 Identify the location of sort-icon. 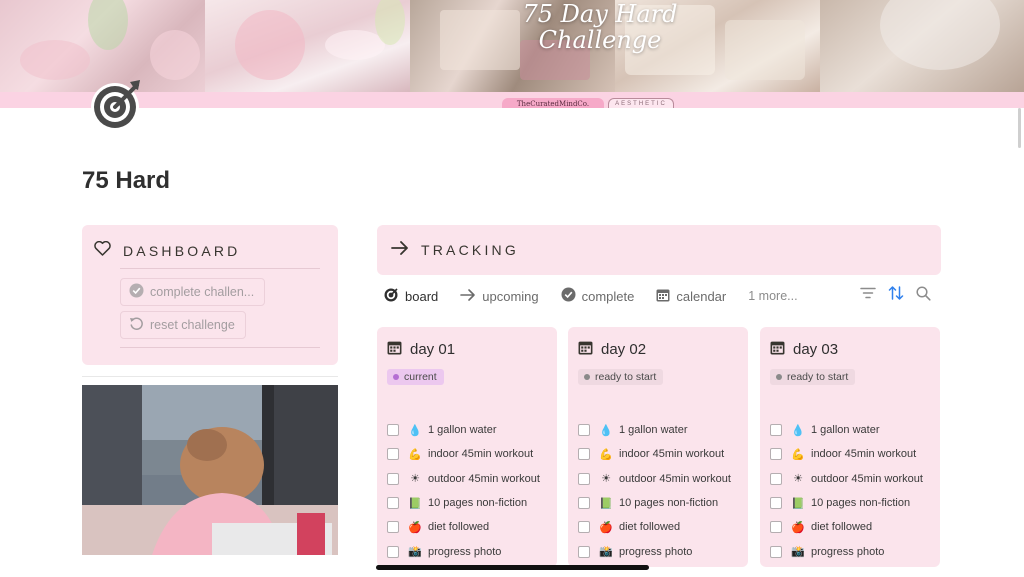
(896, 295).